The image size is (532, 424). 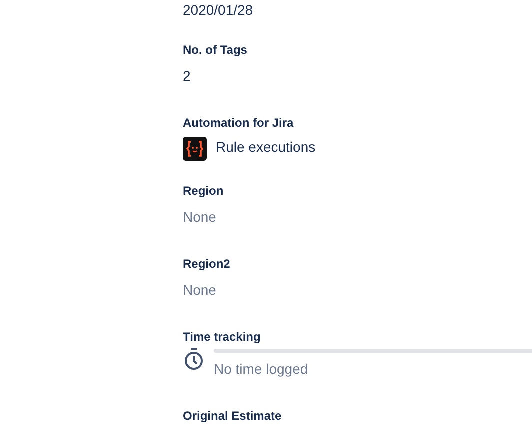 What do you see at coordinates (232, 416) in the screenshot?
I see `field-label: Original Estimate` at bounding box center [232, 416].